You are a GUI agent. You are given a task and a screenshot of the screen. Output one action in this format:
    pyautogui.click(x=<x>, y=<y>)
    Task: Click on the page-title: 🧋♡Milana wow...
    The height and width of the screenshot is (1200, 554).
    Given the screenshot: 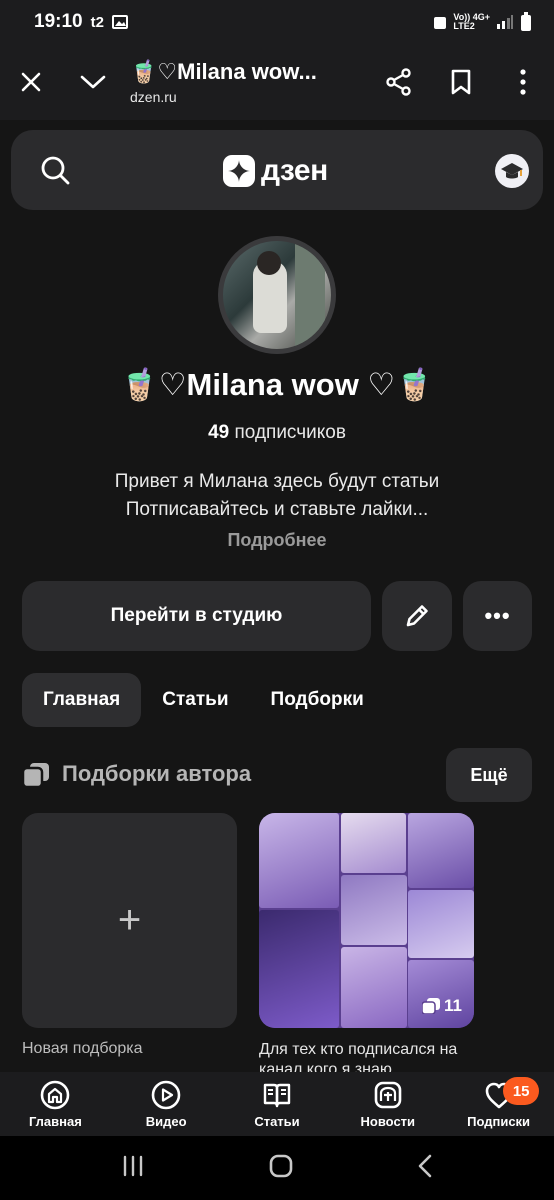 What is the action you would take?
    pyautogui.click(x=223, y=71)
    